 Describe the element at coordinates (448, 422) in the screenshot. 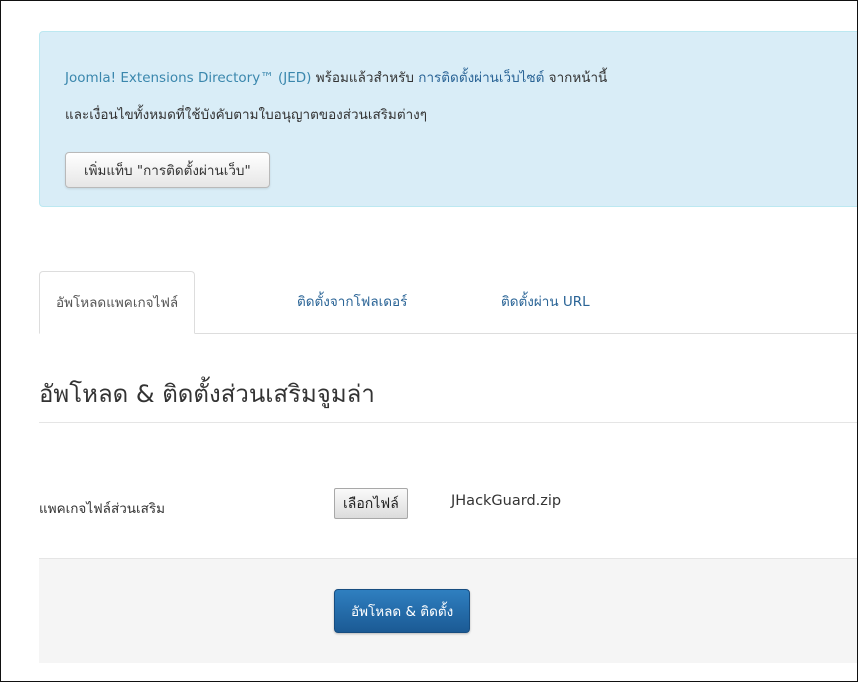

I see `section-divider` at that location.